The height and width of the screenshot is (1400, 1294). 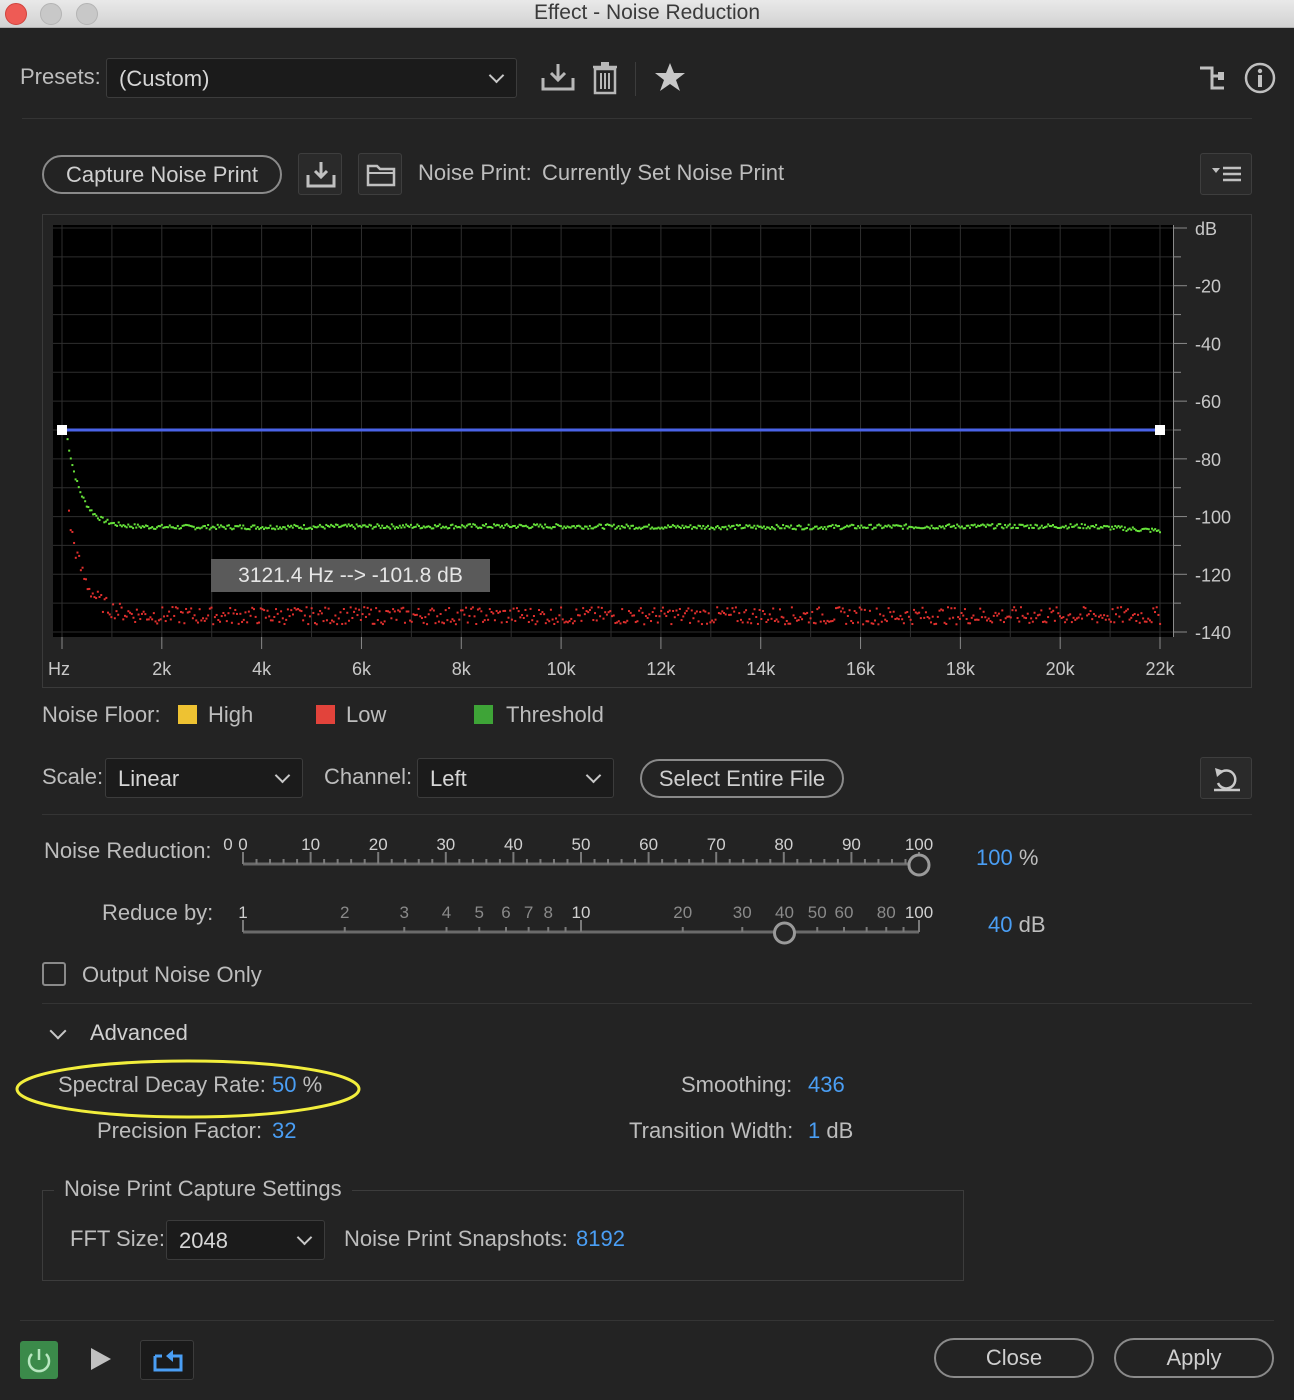 I want to click on delete-preset-icon, so click(x=605, y=78).